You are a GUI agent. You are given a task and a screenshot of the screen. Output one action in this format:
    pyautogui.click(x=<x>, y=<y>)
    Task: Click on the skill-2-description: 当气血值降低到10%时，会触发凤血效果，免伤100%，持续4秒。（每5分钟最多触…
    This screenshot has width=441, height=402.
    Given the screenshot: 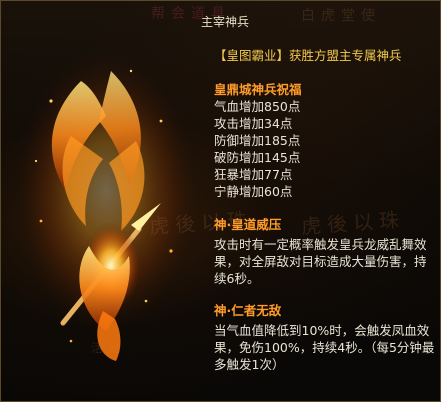 What is the action you would take?
    pyautogui.click(x=324, y=347)
    